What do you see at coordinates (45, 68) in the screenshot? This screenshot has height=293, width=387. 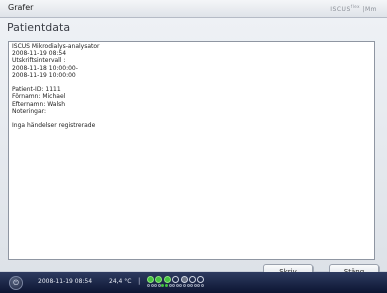 I see `report-line: 2008-11-18 10:00:00-` at bounding box center [45, 68].